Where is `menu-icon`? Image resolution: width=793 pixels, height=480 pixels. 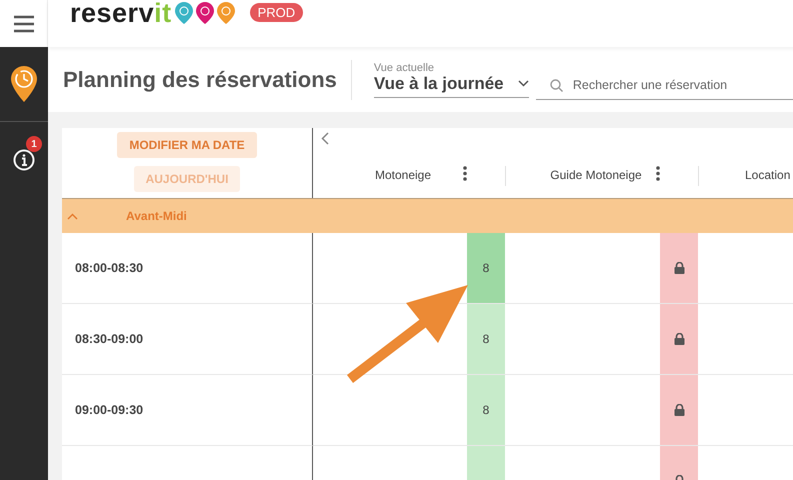 menu-icon is located at coordinates (24, 23).